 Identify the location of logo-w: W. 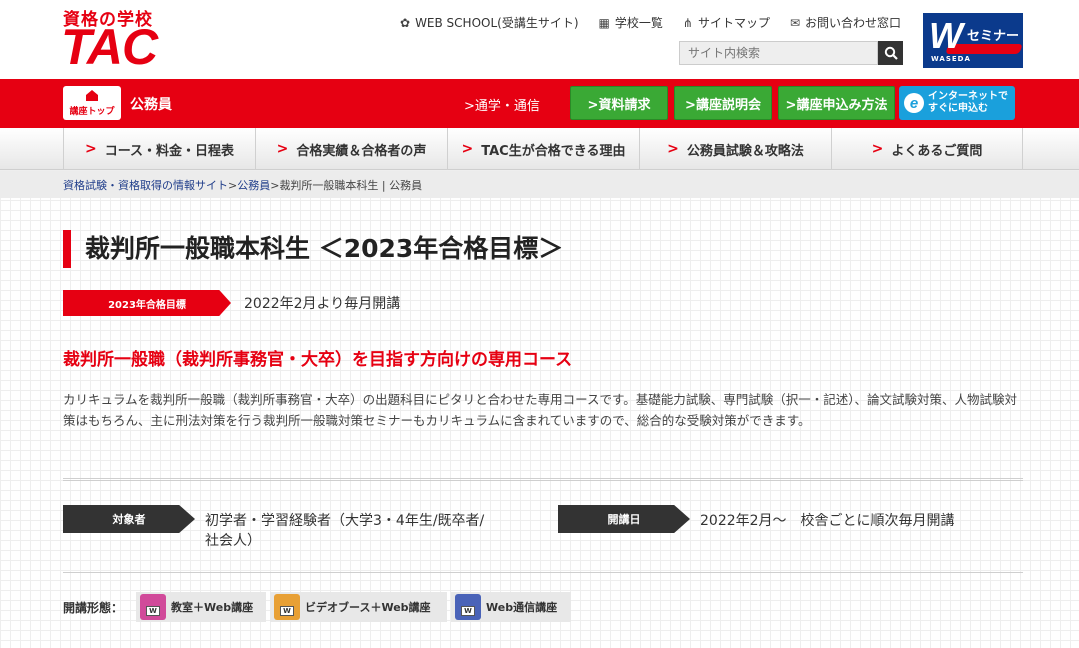
(946, 35).